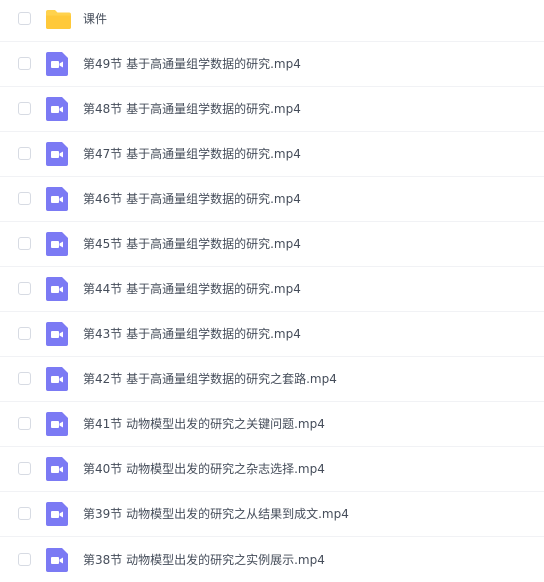 The image size is (544, 582). What do you see at coordinates (192, 289) in the screenshot?
I see `file-name: 第44节 基于高通量组学数据的研究.mp4` at bounding box center [192, 289].